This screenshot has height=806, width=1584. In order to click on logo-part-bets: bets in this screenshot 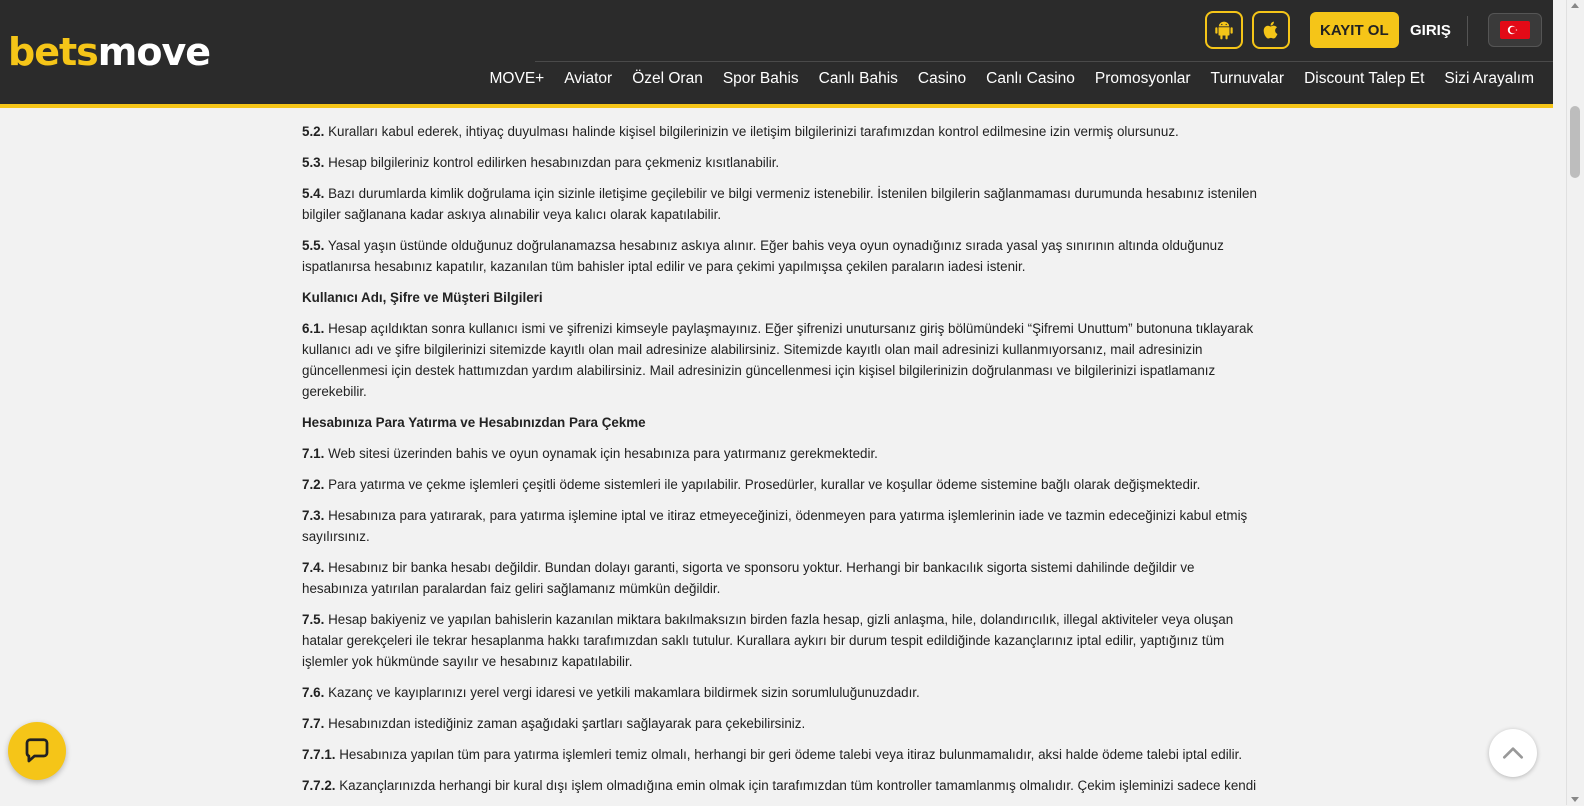, I will do `click(53, 52)`.